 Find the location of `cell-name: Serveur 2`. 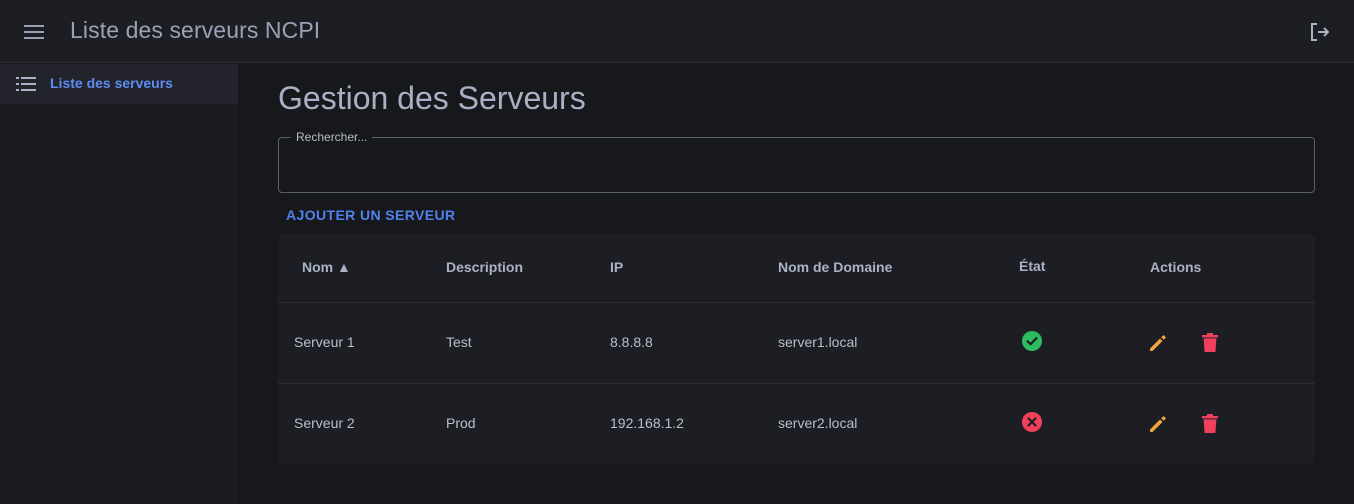

cell-name: Serveur 2 is located at coordinates (324, 423).